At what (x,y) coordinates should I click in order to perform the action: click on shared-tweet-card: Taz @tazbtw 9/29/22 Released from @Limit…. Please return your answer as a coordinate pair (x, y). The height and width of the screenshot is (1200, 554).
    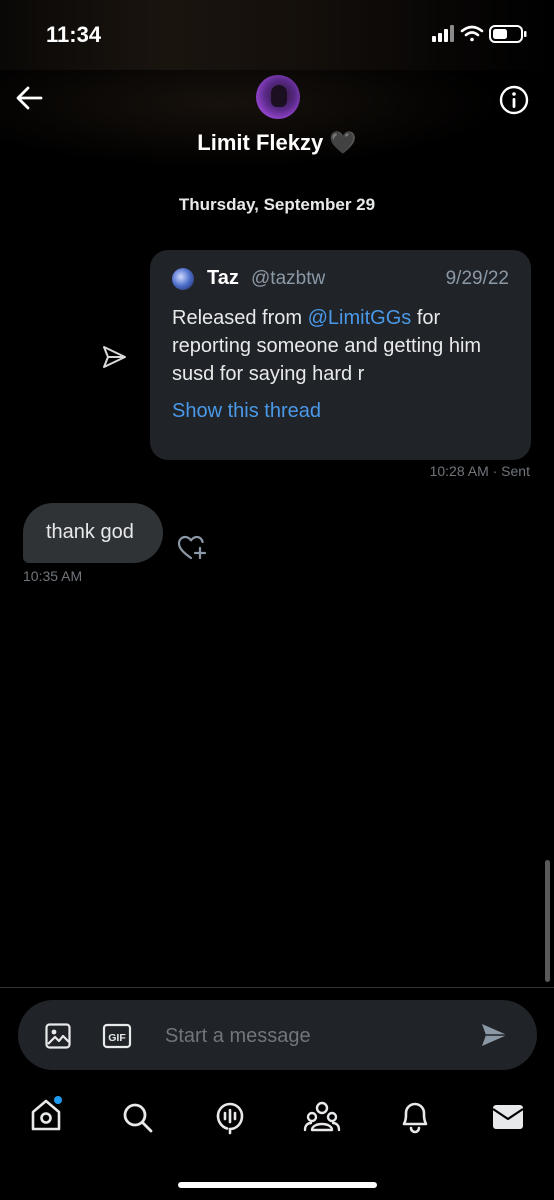
    Looking at the image, I should click on (340, 355).